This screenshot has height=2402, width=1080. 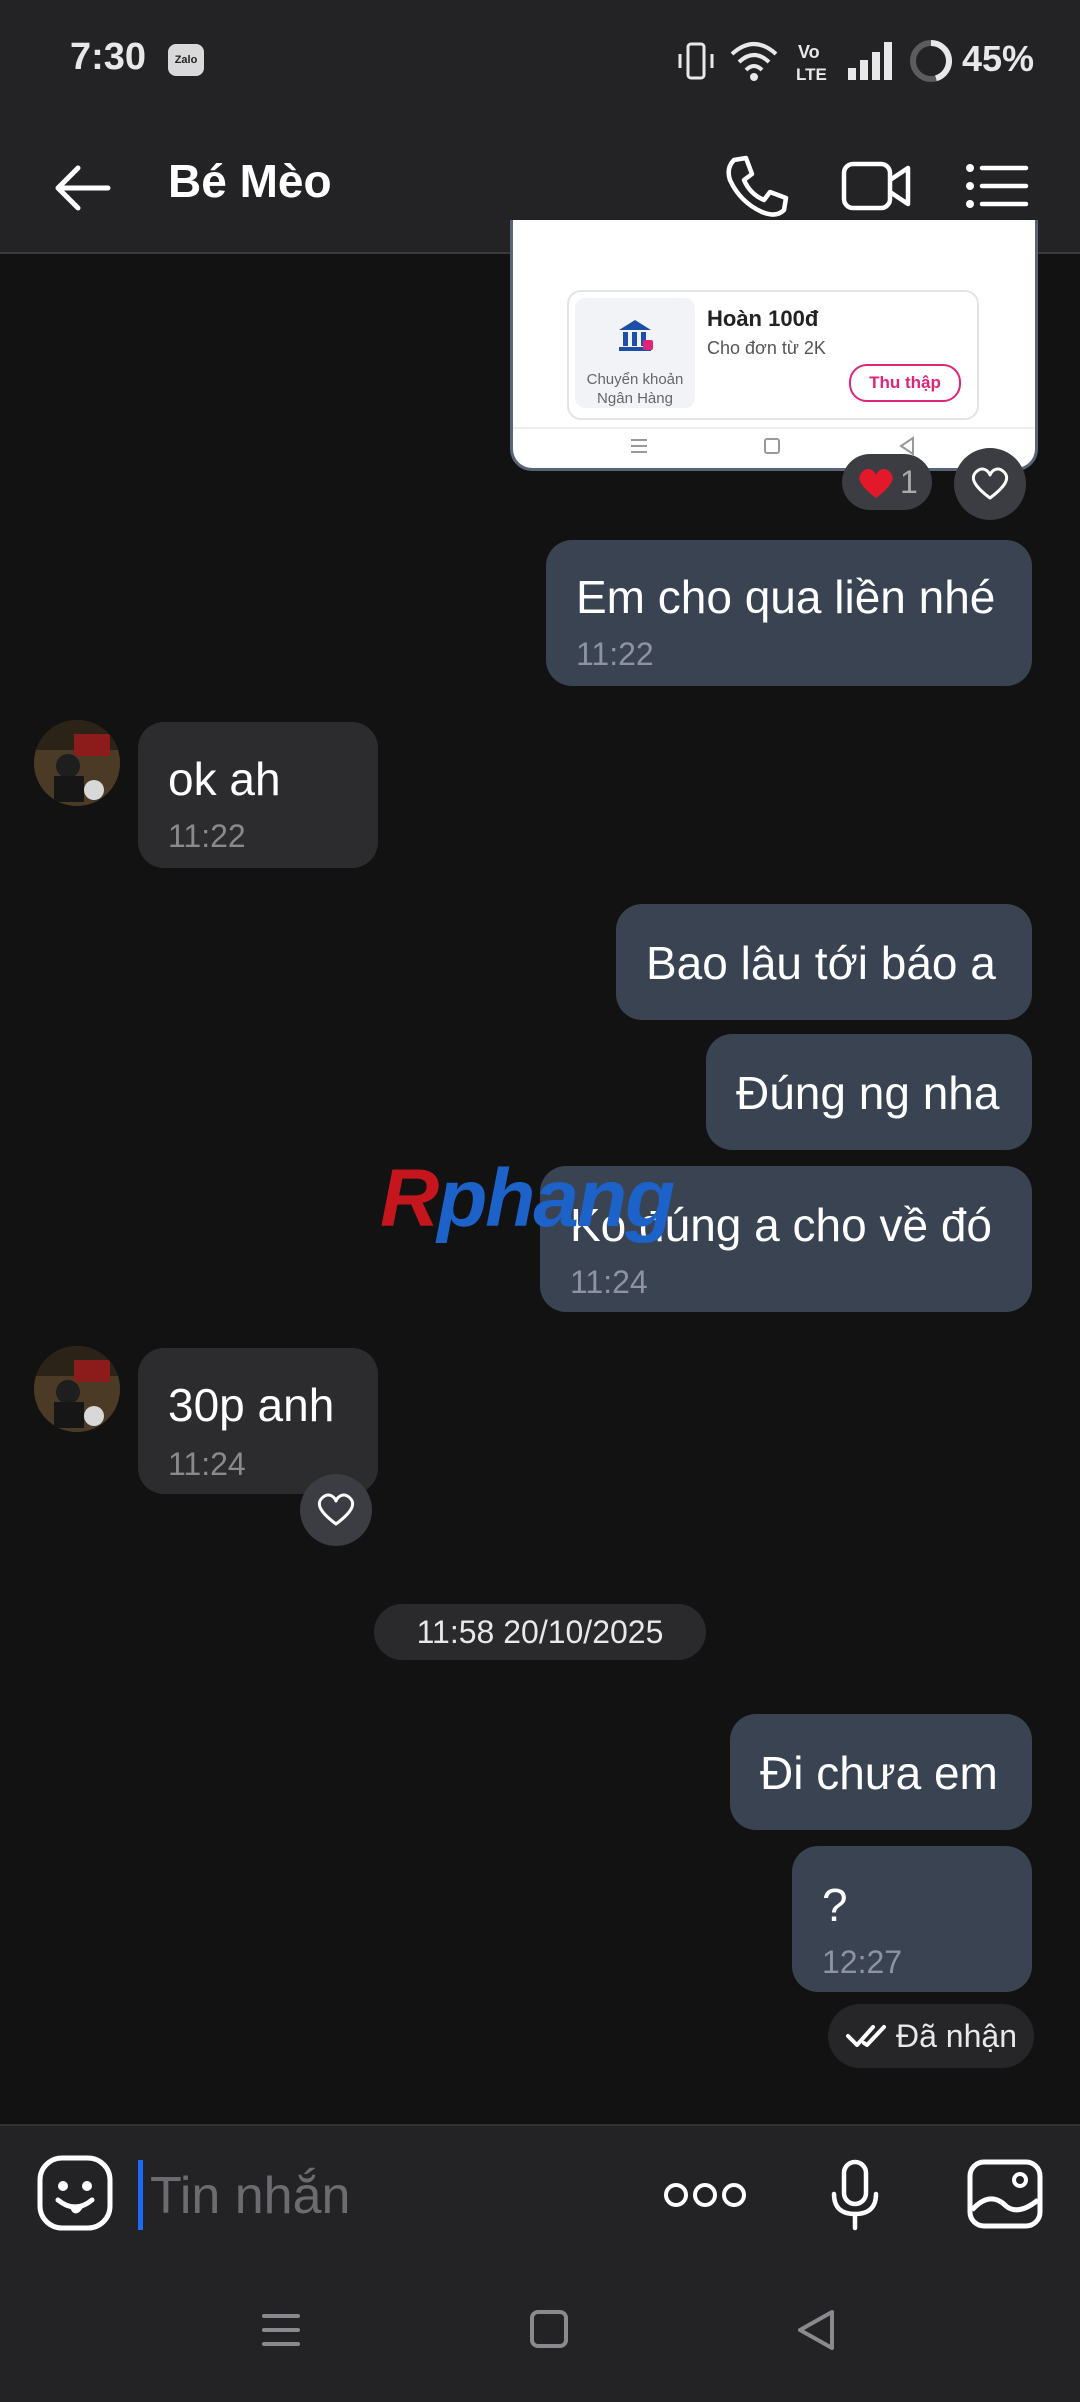 I want to click on double-check-icon, so click(x=866, y=2036).